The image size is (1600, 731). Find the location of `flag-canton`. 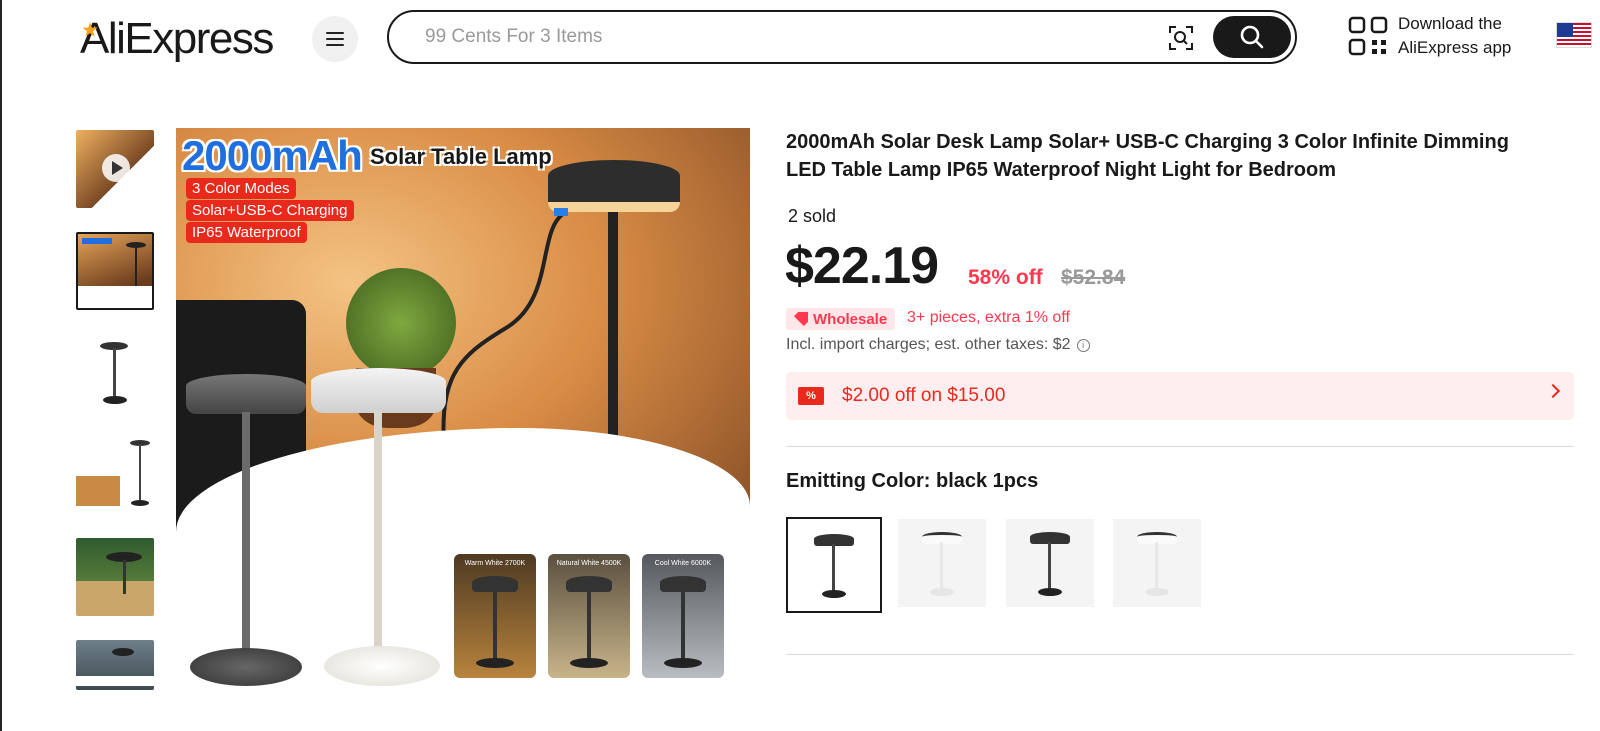

flag-canton is located at coordinates (1565, 30).